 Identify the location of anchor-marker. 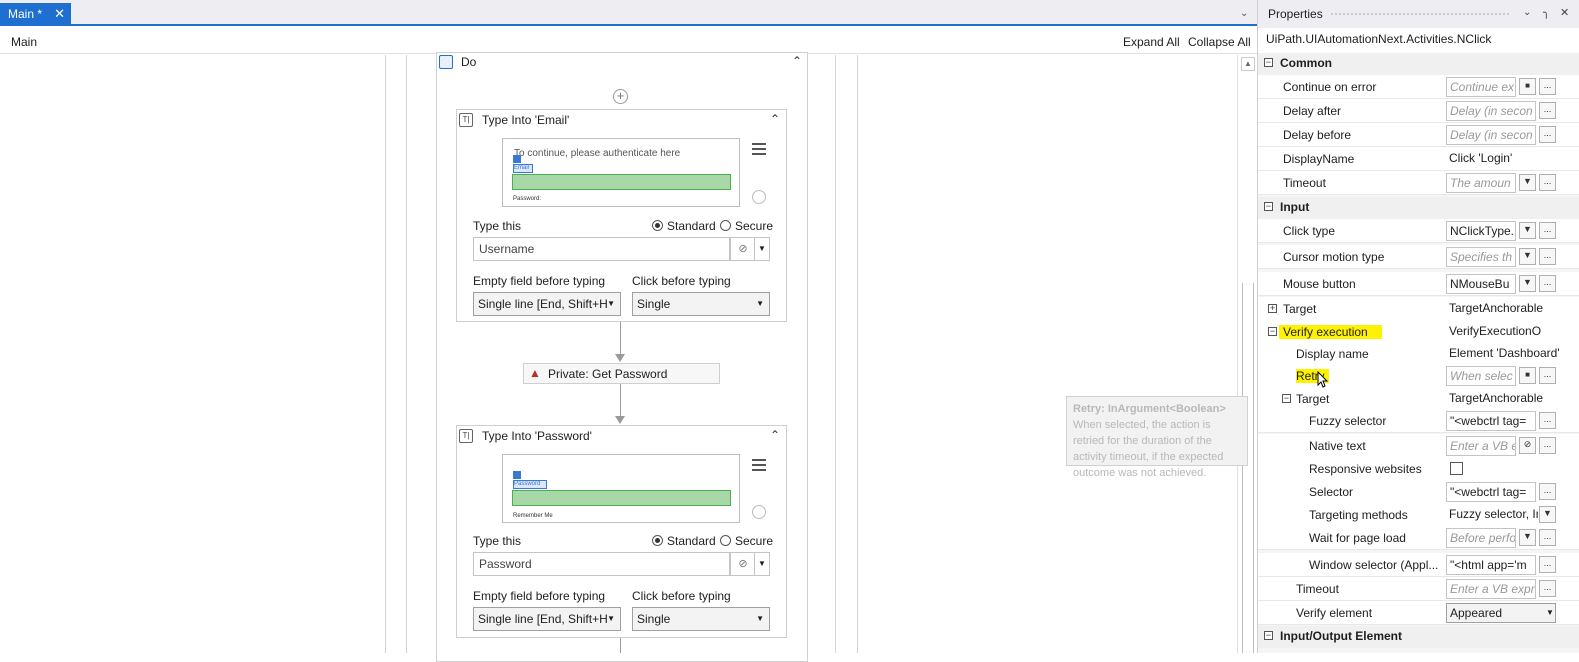
(517, 475).